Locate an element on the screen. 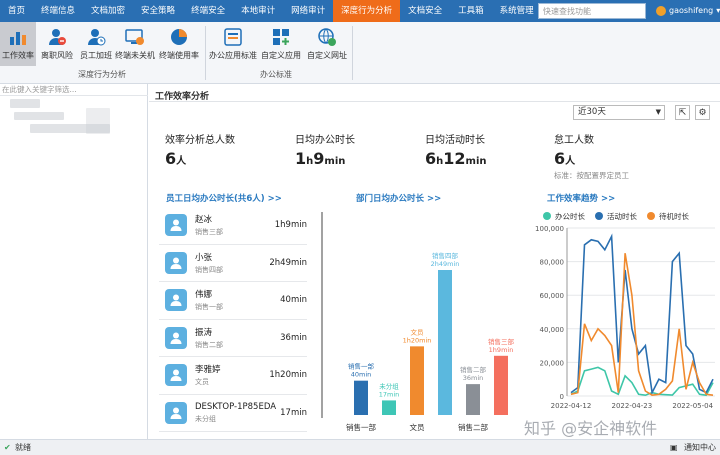 The height and width of the screenshot is (455, 720). ribbon-custom-url-button: 自定义网址 is located at coordinates (327, 44).